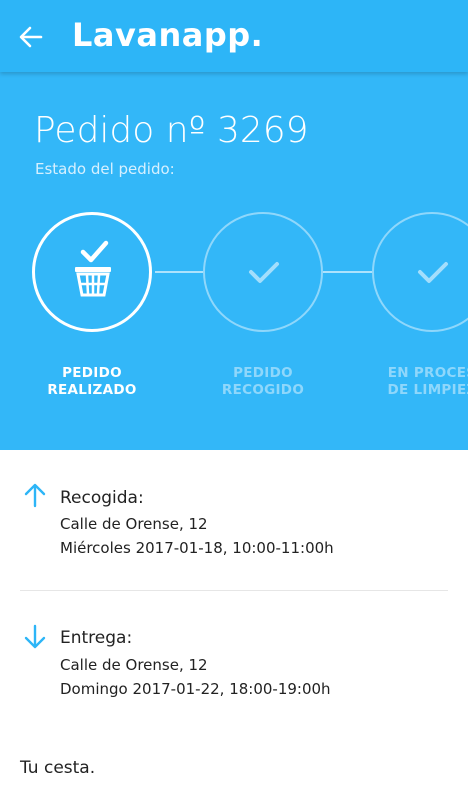 Image resolution: width=468 pixels, height=800 pixels. I want to click on step-order-collected, so click(263, 272).